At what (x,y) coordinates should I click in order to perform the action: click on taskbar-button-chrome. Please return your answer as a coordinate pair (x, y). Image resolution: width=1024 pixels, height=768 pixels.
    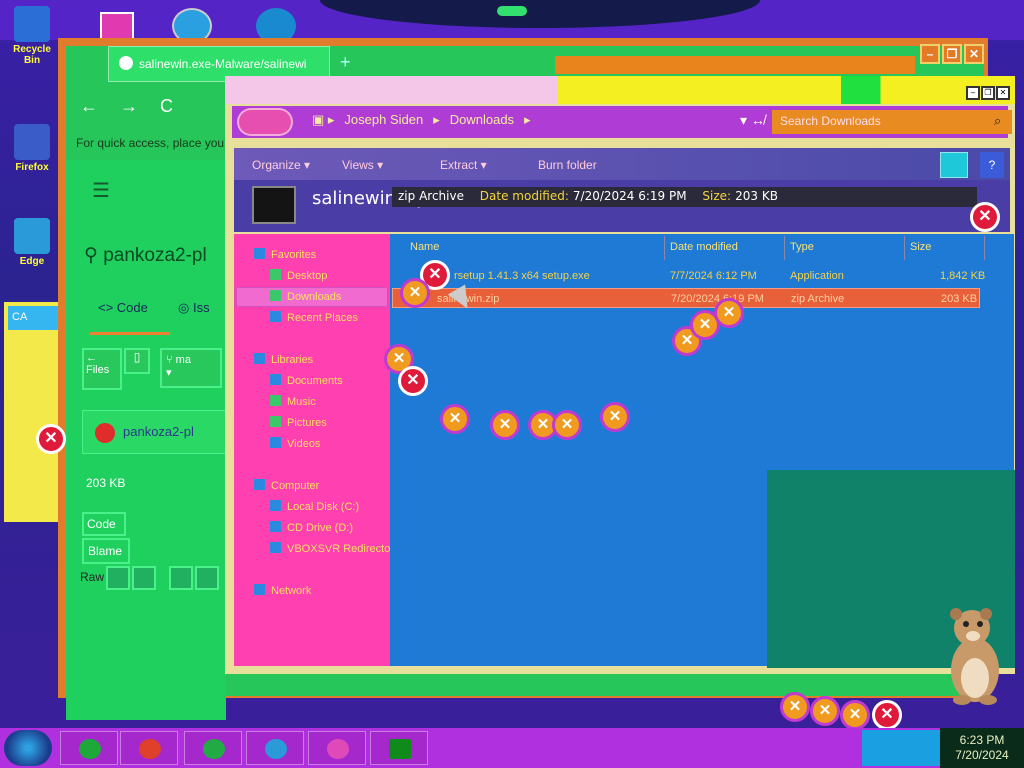
    Looking at the image, I should click on (149, 748).